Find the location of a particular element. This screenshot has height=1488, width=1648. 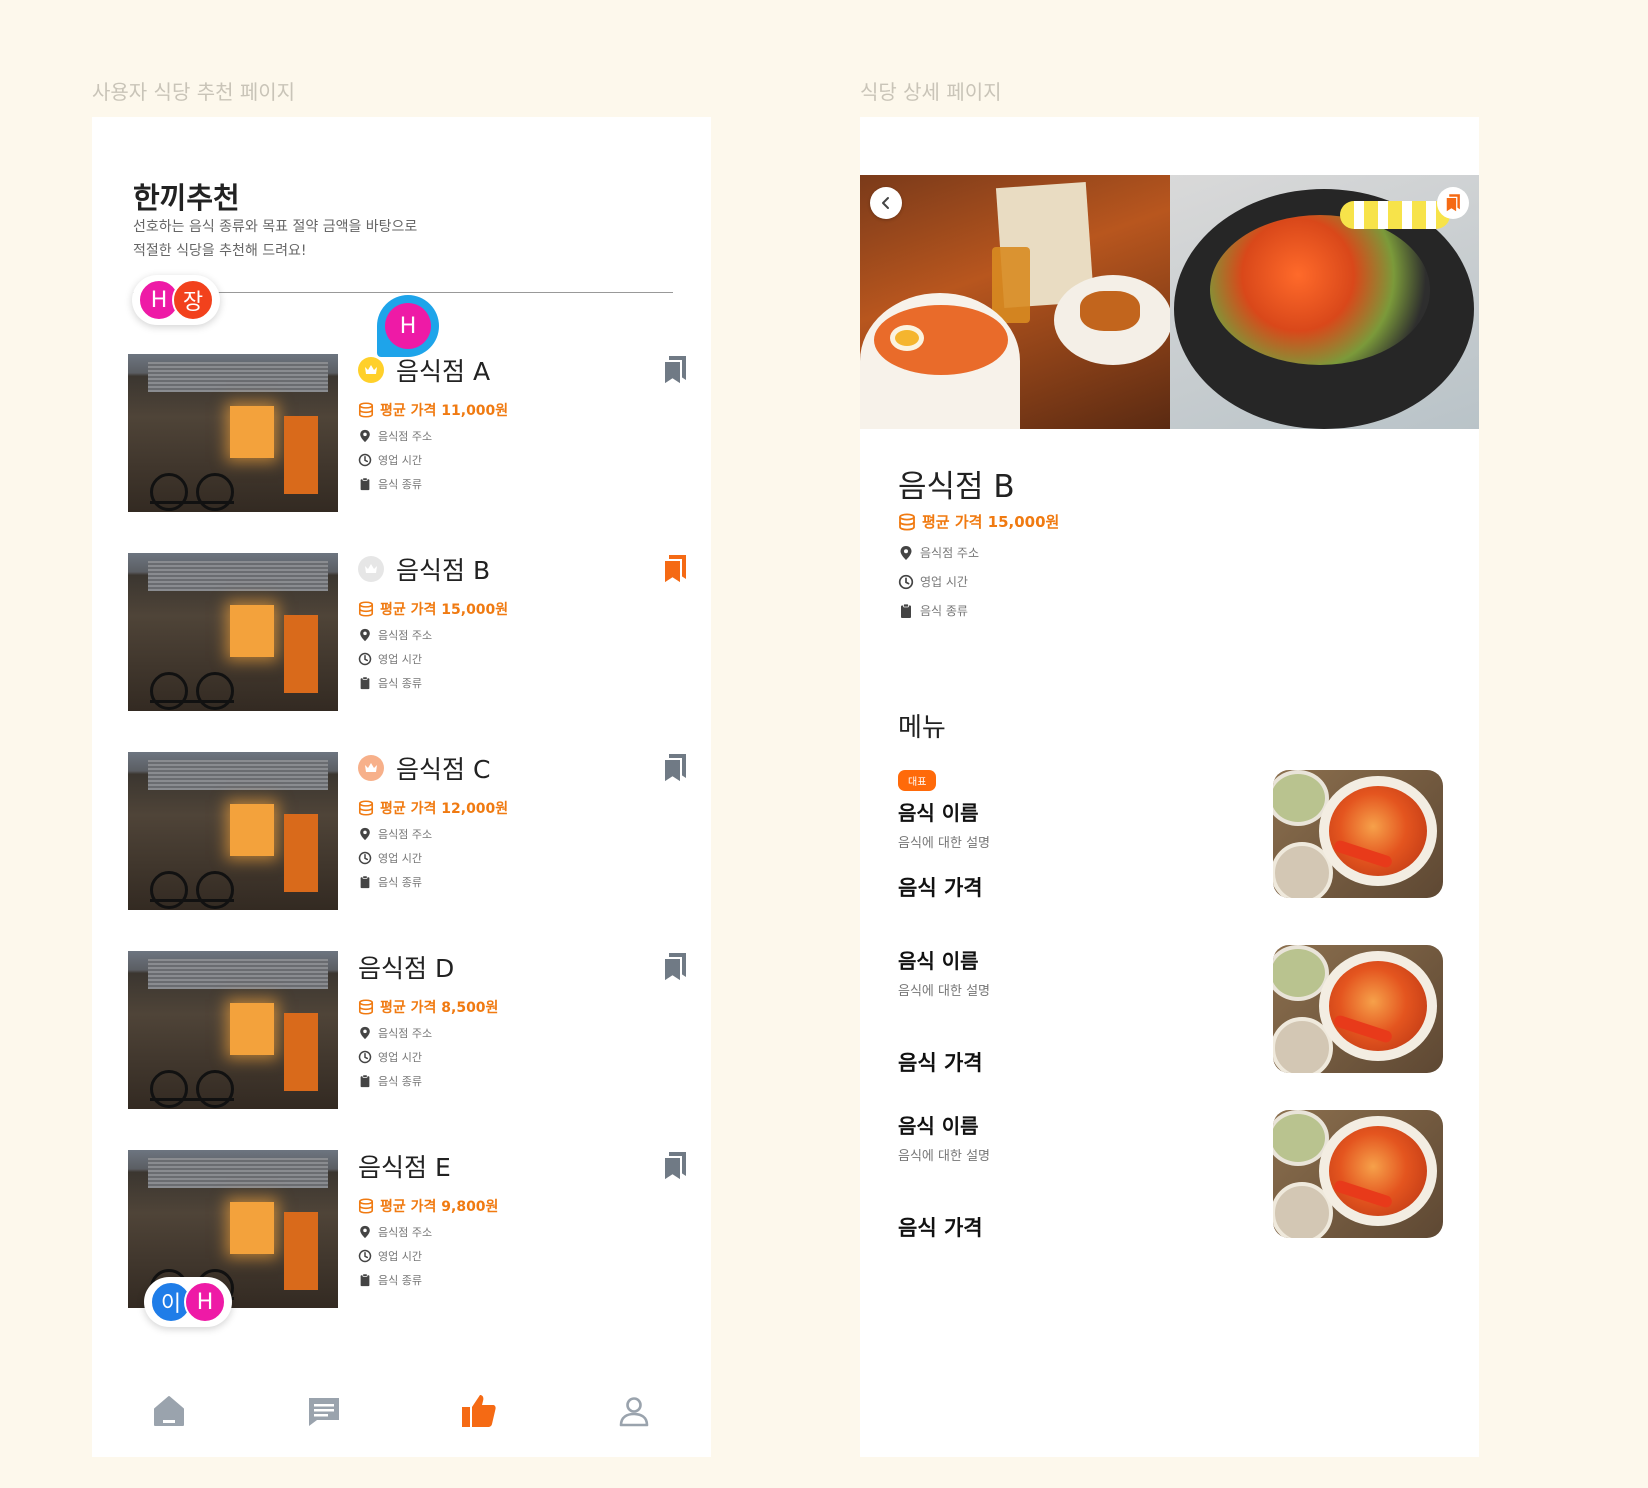

nav-chat is located at coordinates (324, 1411).